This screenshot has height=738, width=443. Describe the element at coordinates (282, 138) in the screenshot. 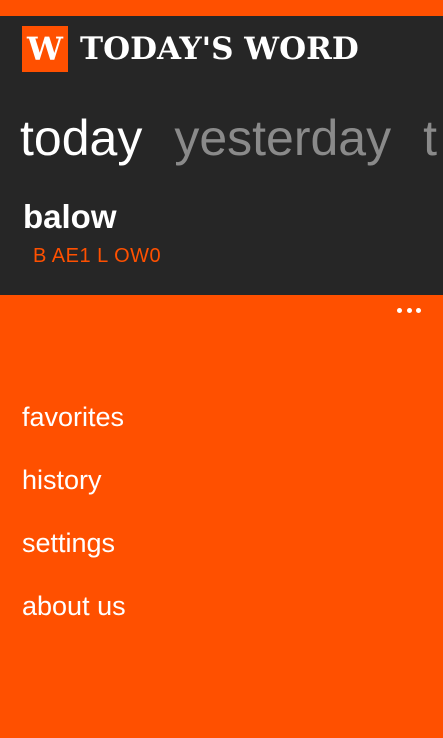

I see `pivot-yesterday: yesterday` at that location.